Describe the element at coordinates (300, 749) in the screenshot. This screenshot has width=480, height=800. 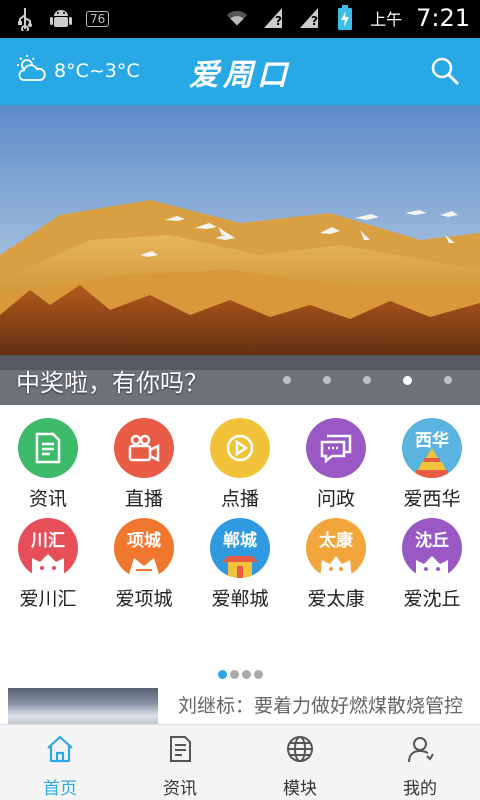
I see `globe-icon` at that location.